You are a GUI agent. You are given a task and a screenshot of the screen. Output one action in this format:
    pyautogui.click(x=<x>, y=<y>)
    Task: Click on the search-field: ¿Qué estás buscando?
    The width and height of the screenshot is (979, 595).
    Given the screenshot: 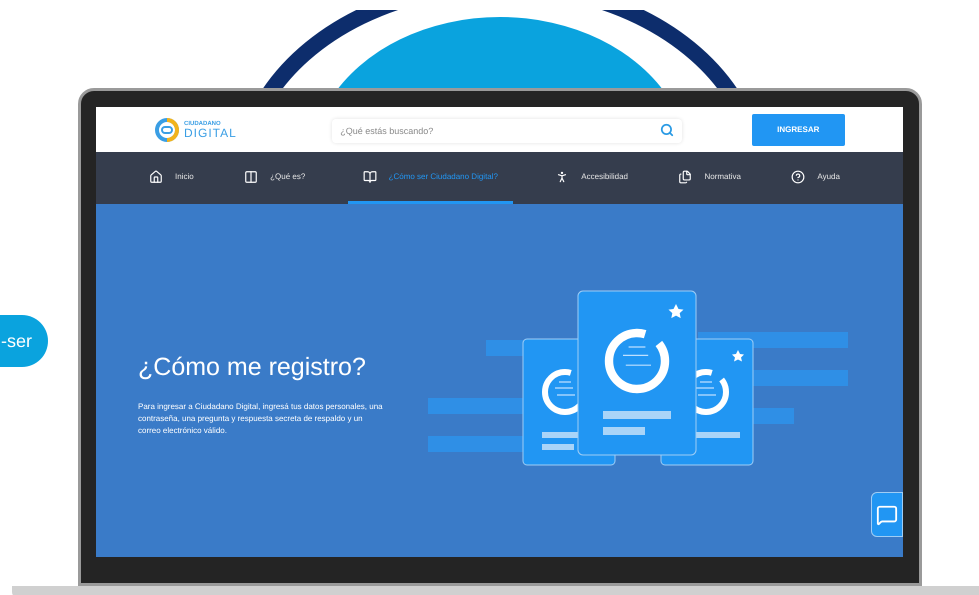 What is the action you would take?
    pyautogui.click(x=507, y=130)
    